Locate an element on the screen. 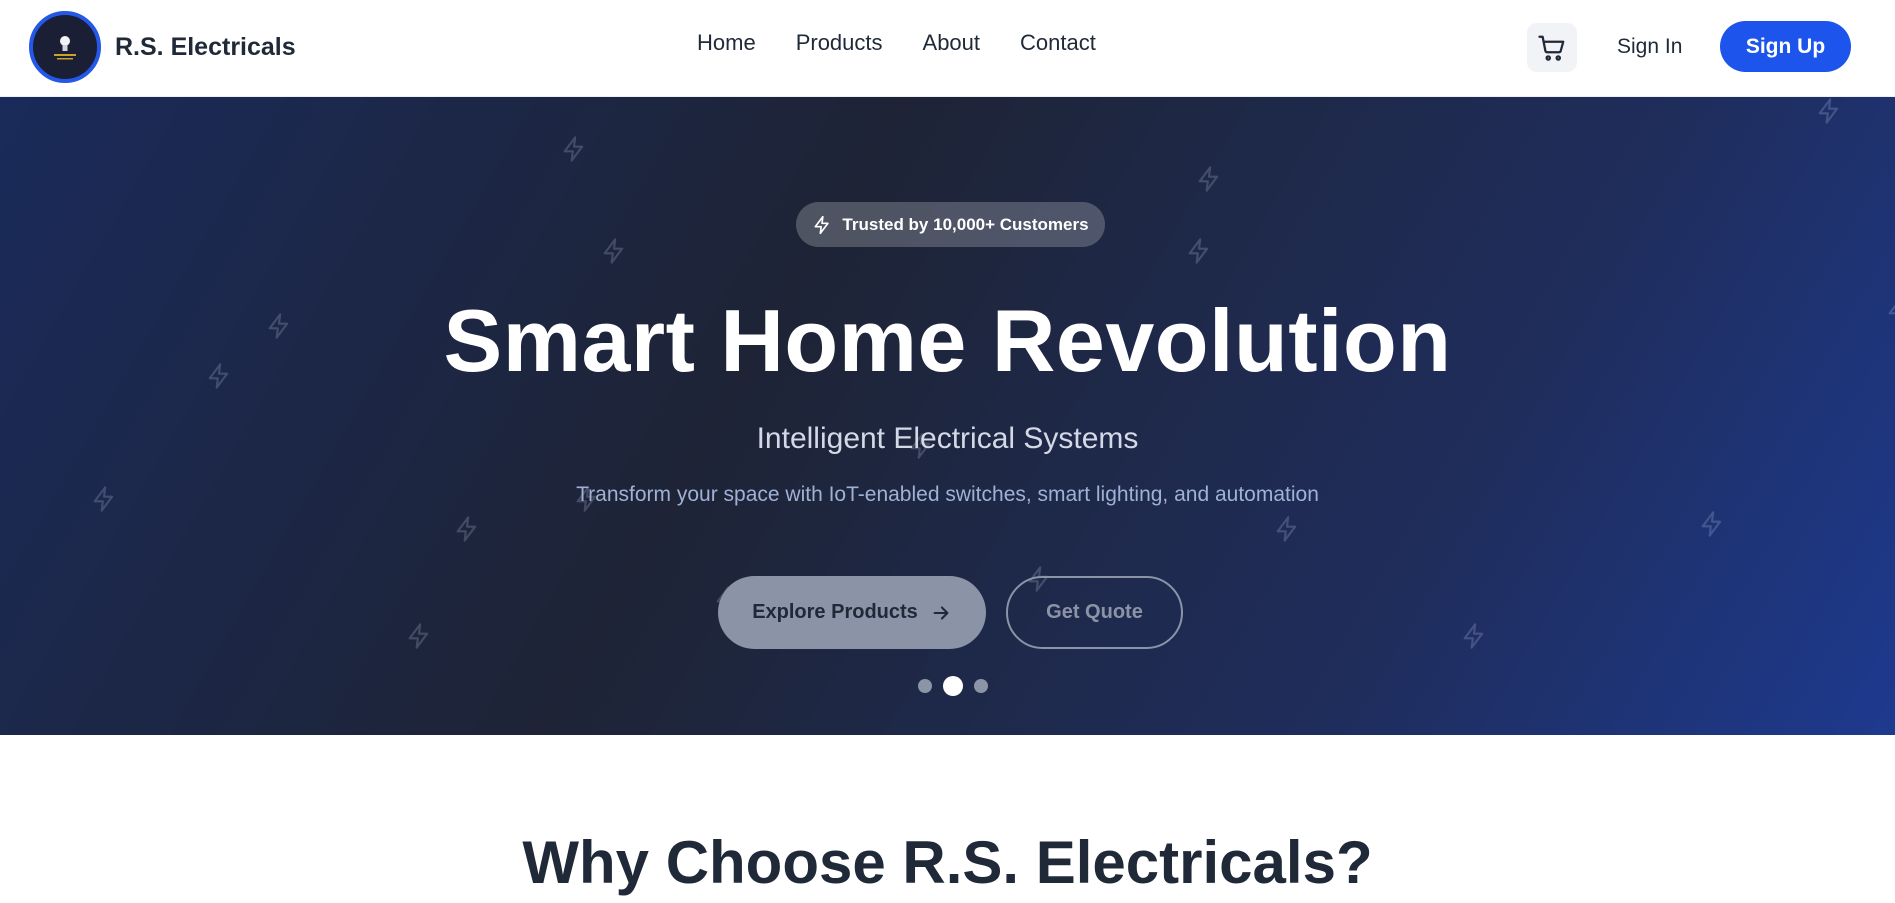 Image resolution: width=1895 pixels, height=903 pixels. carousel-dots is located at coordinates (958, 686).